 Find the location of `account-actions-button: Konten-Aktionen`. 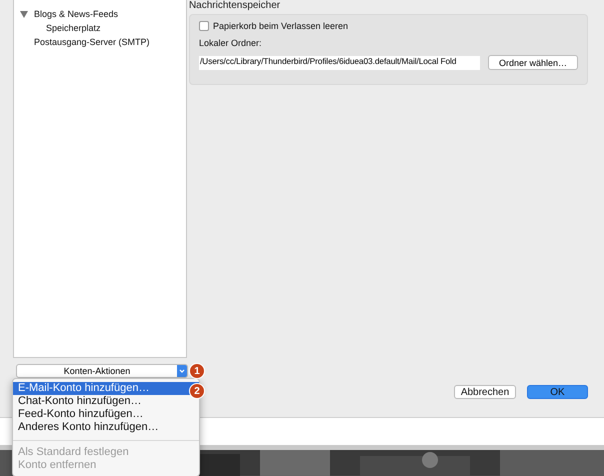

account-actions-button: Konten-Aktionen is located at coordinates (102, 371).